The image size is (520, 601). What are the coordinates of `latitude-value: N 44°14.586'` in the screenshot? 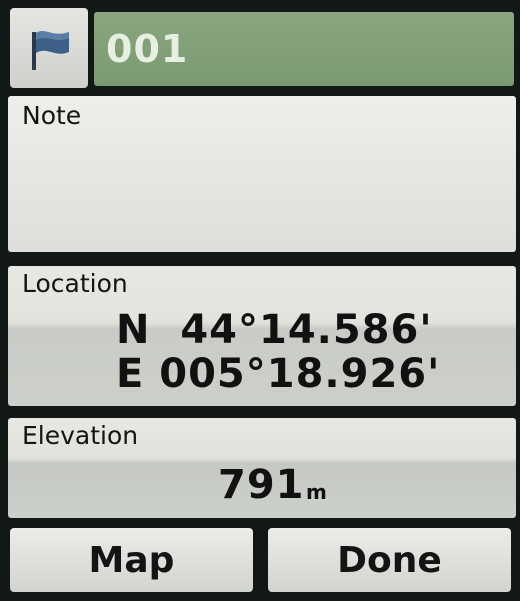 It's located at (274, 330).